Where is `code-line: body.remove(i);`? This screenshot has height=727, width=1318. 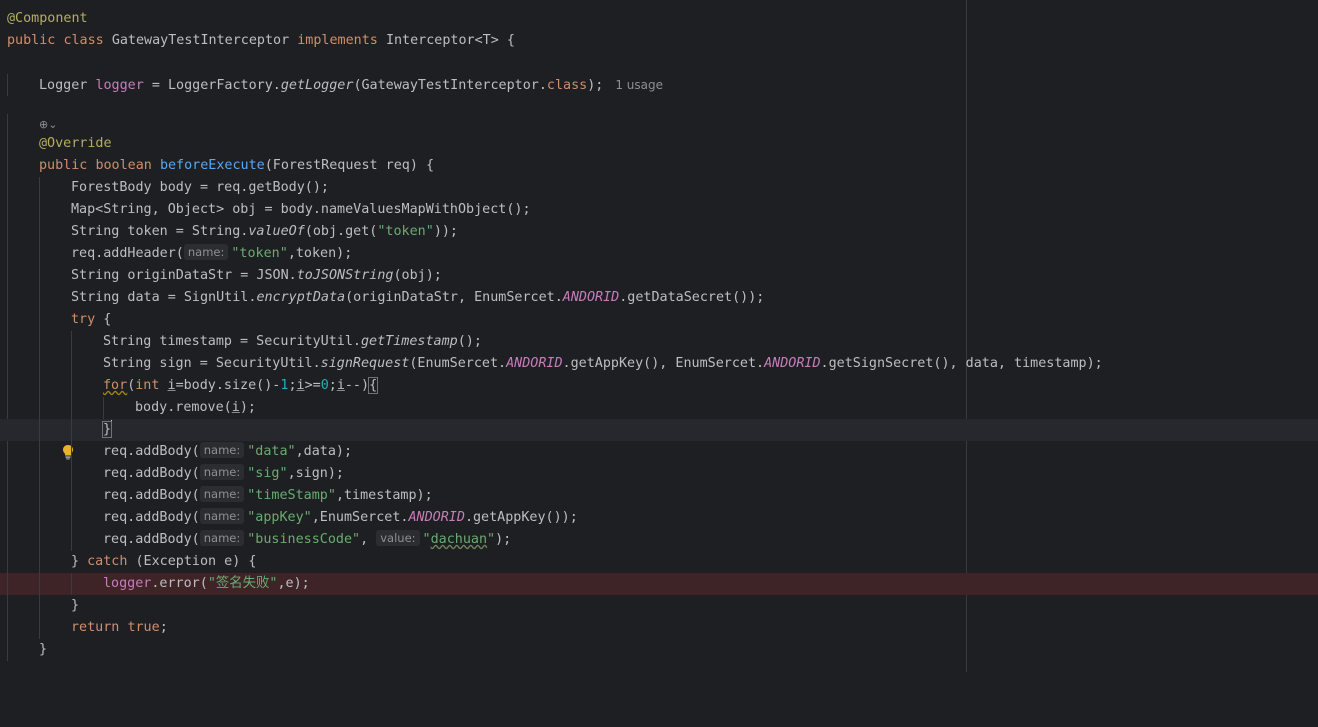
code-line: body.remove(i); is located at coordinates (659, 408).